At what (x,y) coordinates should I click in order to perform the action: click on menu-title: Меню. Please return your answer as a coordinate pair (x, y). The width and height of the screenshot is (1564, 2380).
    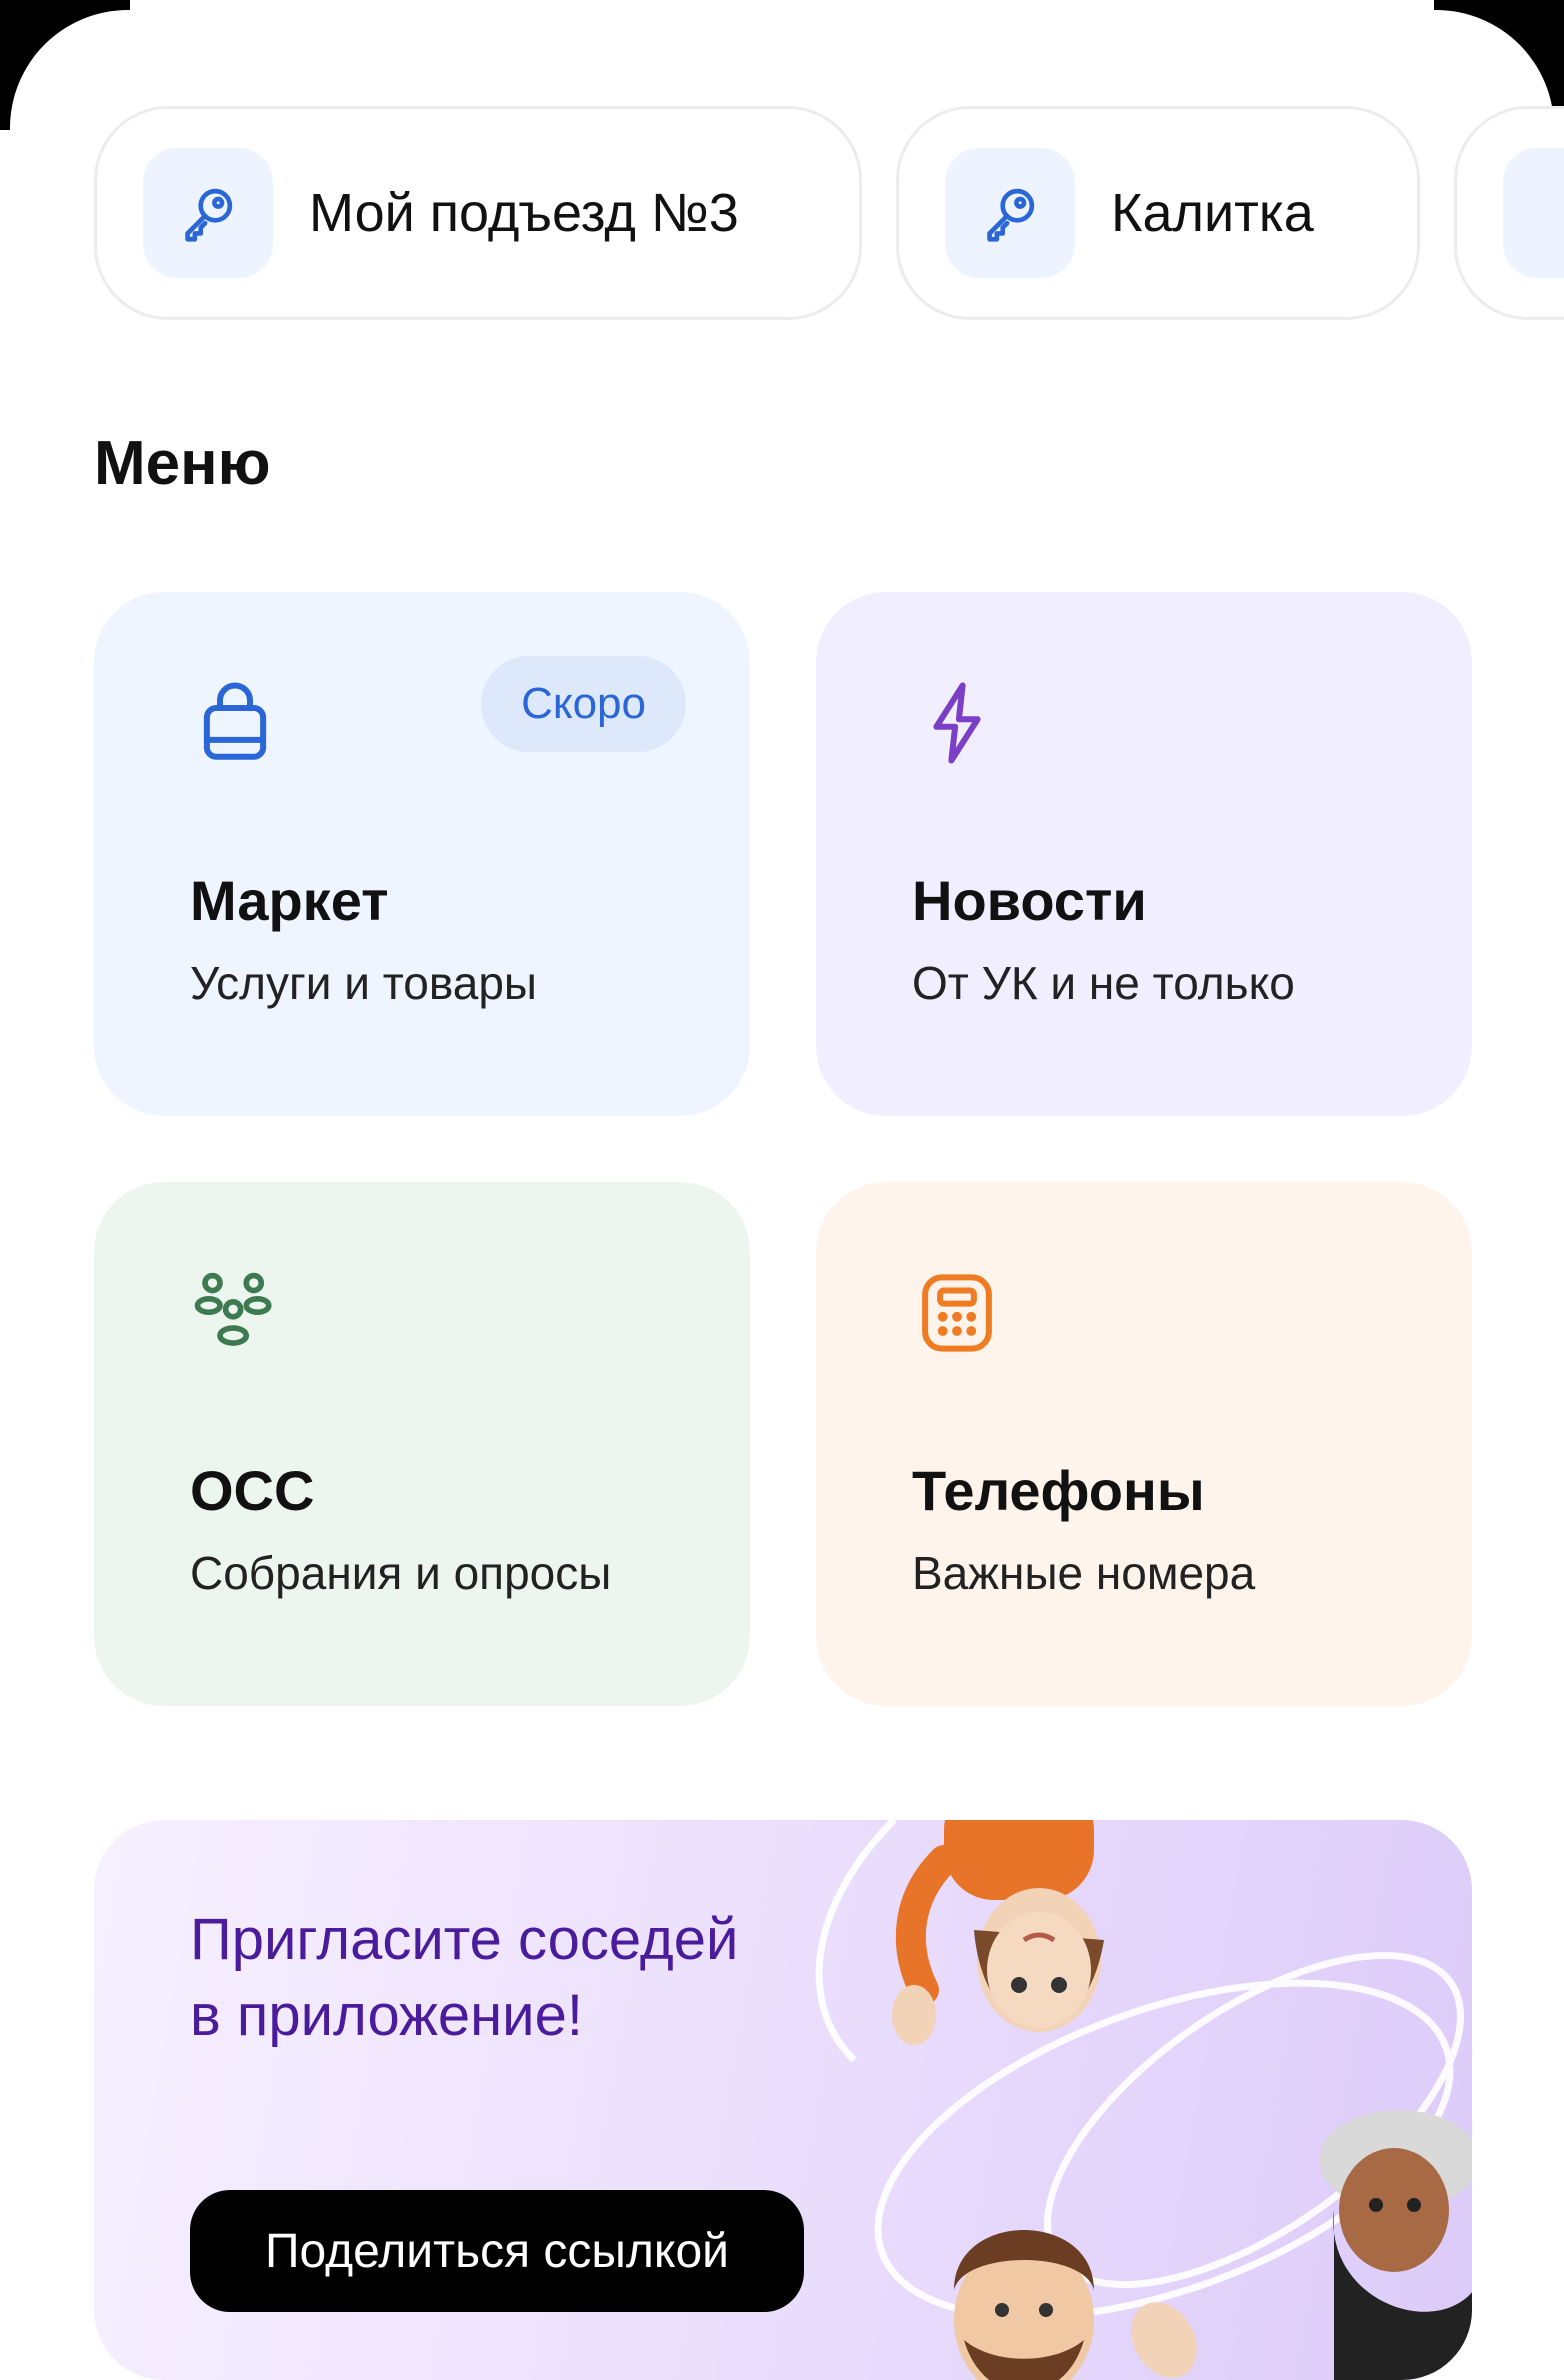
    Looking at the image, I should click on (182, 463).